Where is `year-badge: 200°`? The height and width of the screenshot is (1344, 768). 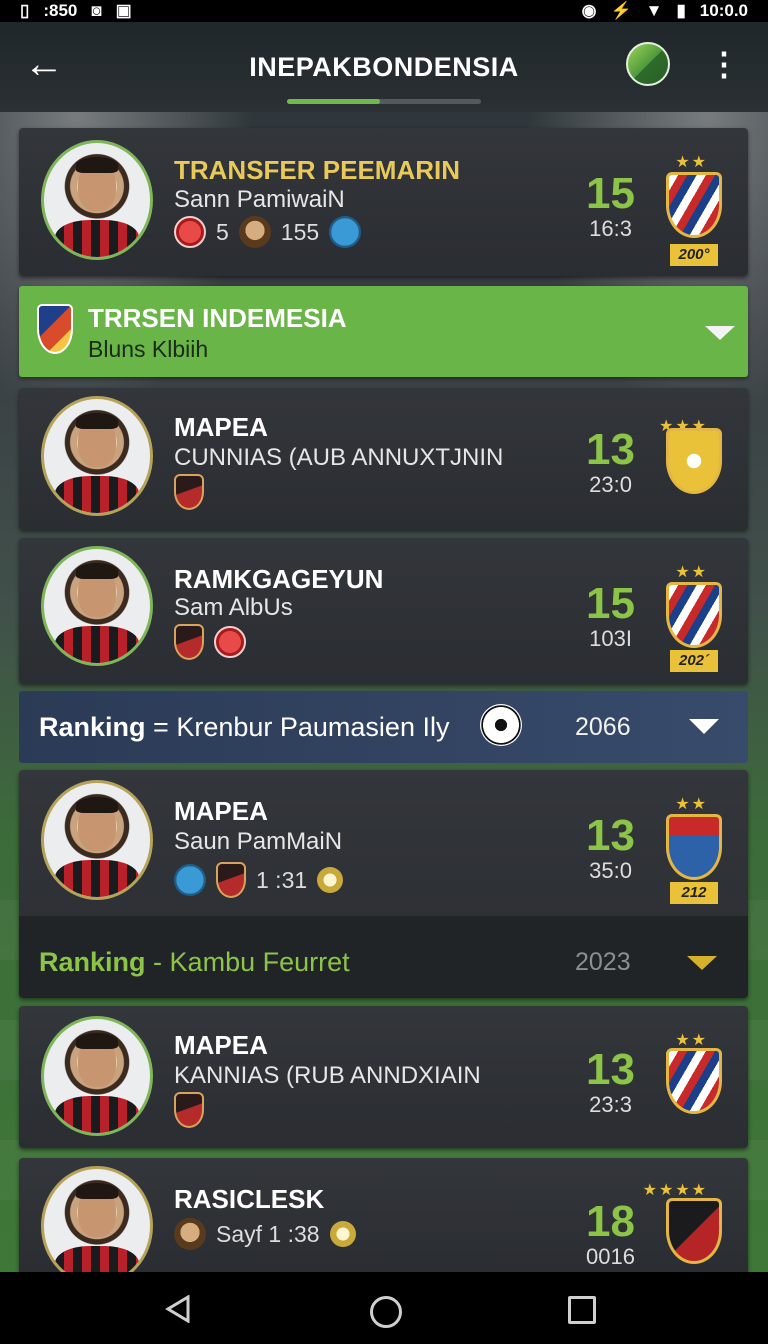
year-badge: 200° is located at coordinates (694, 255).